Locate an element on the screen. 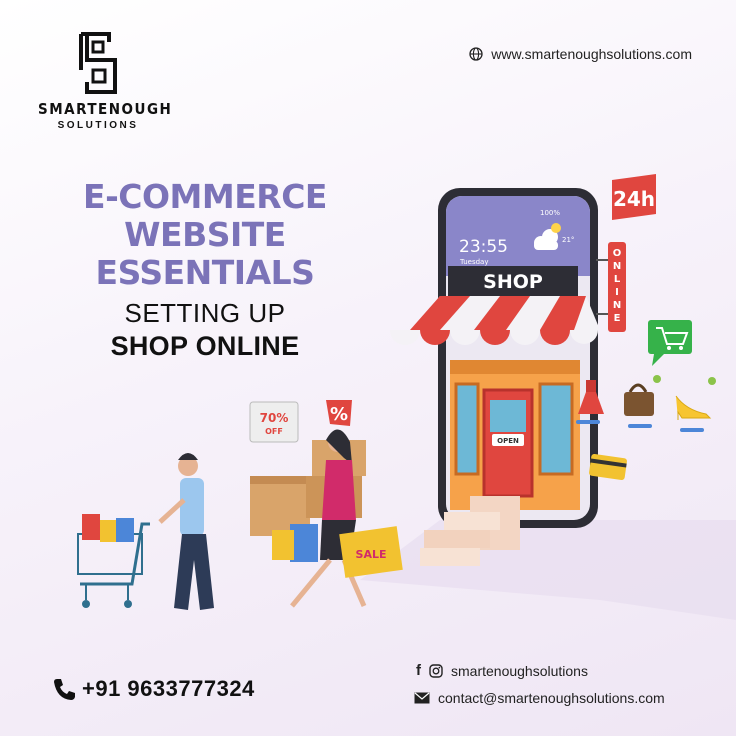  24h-badge: 24h is located at coordinates (634, 197).